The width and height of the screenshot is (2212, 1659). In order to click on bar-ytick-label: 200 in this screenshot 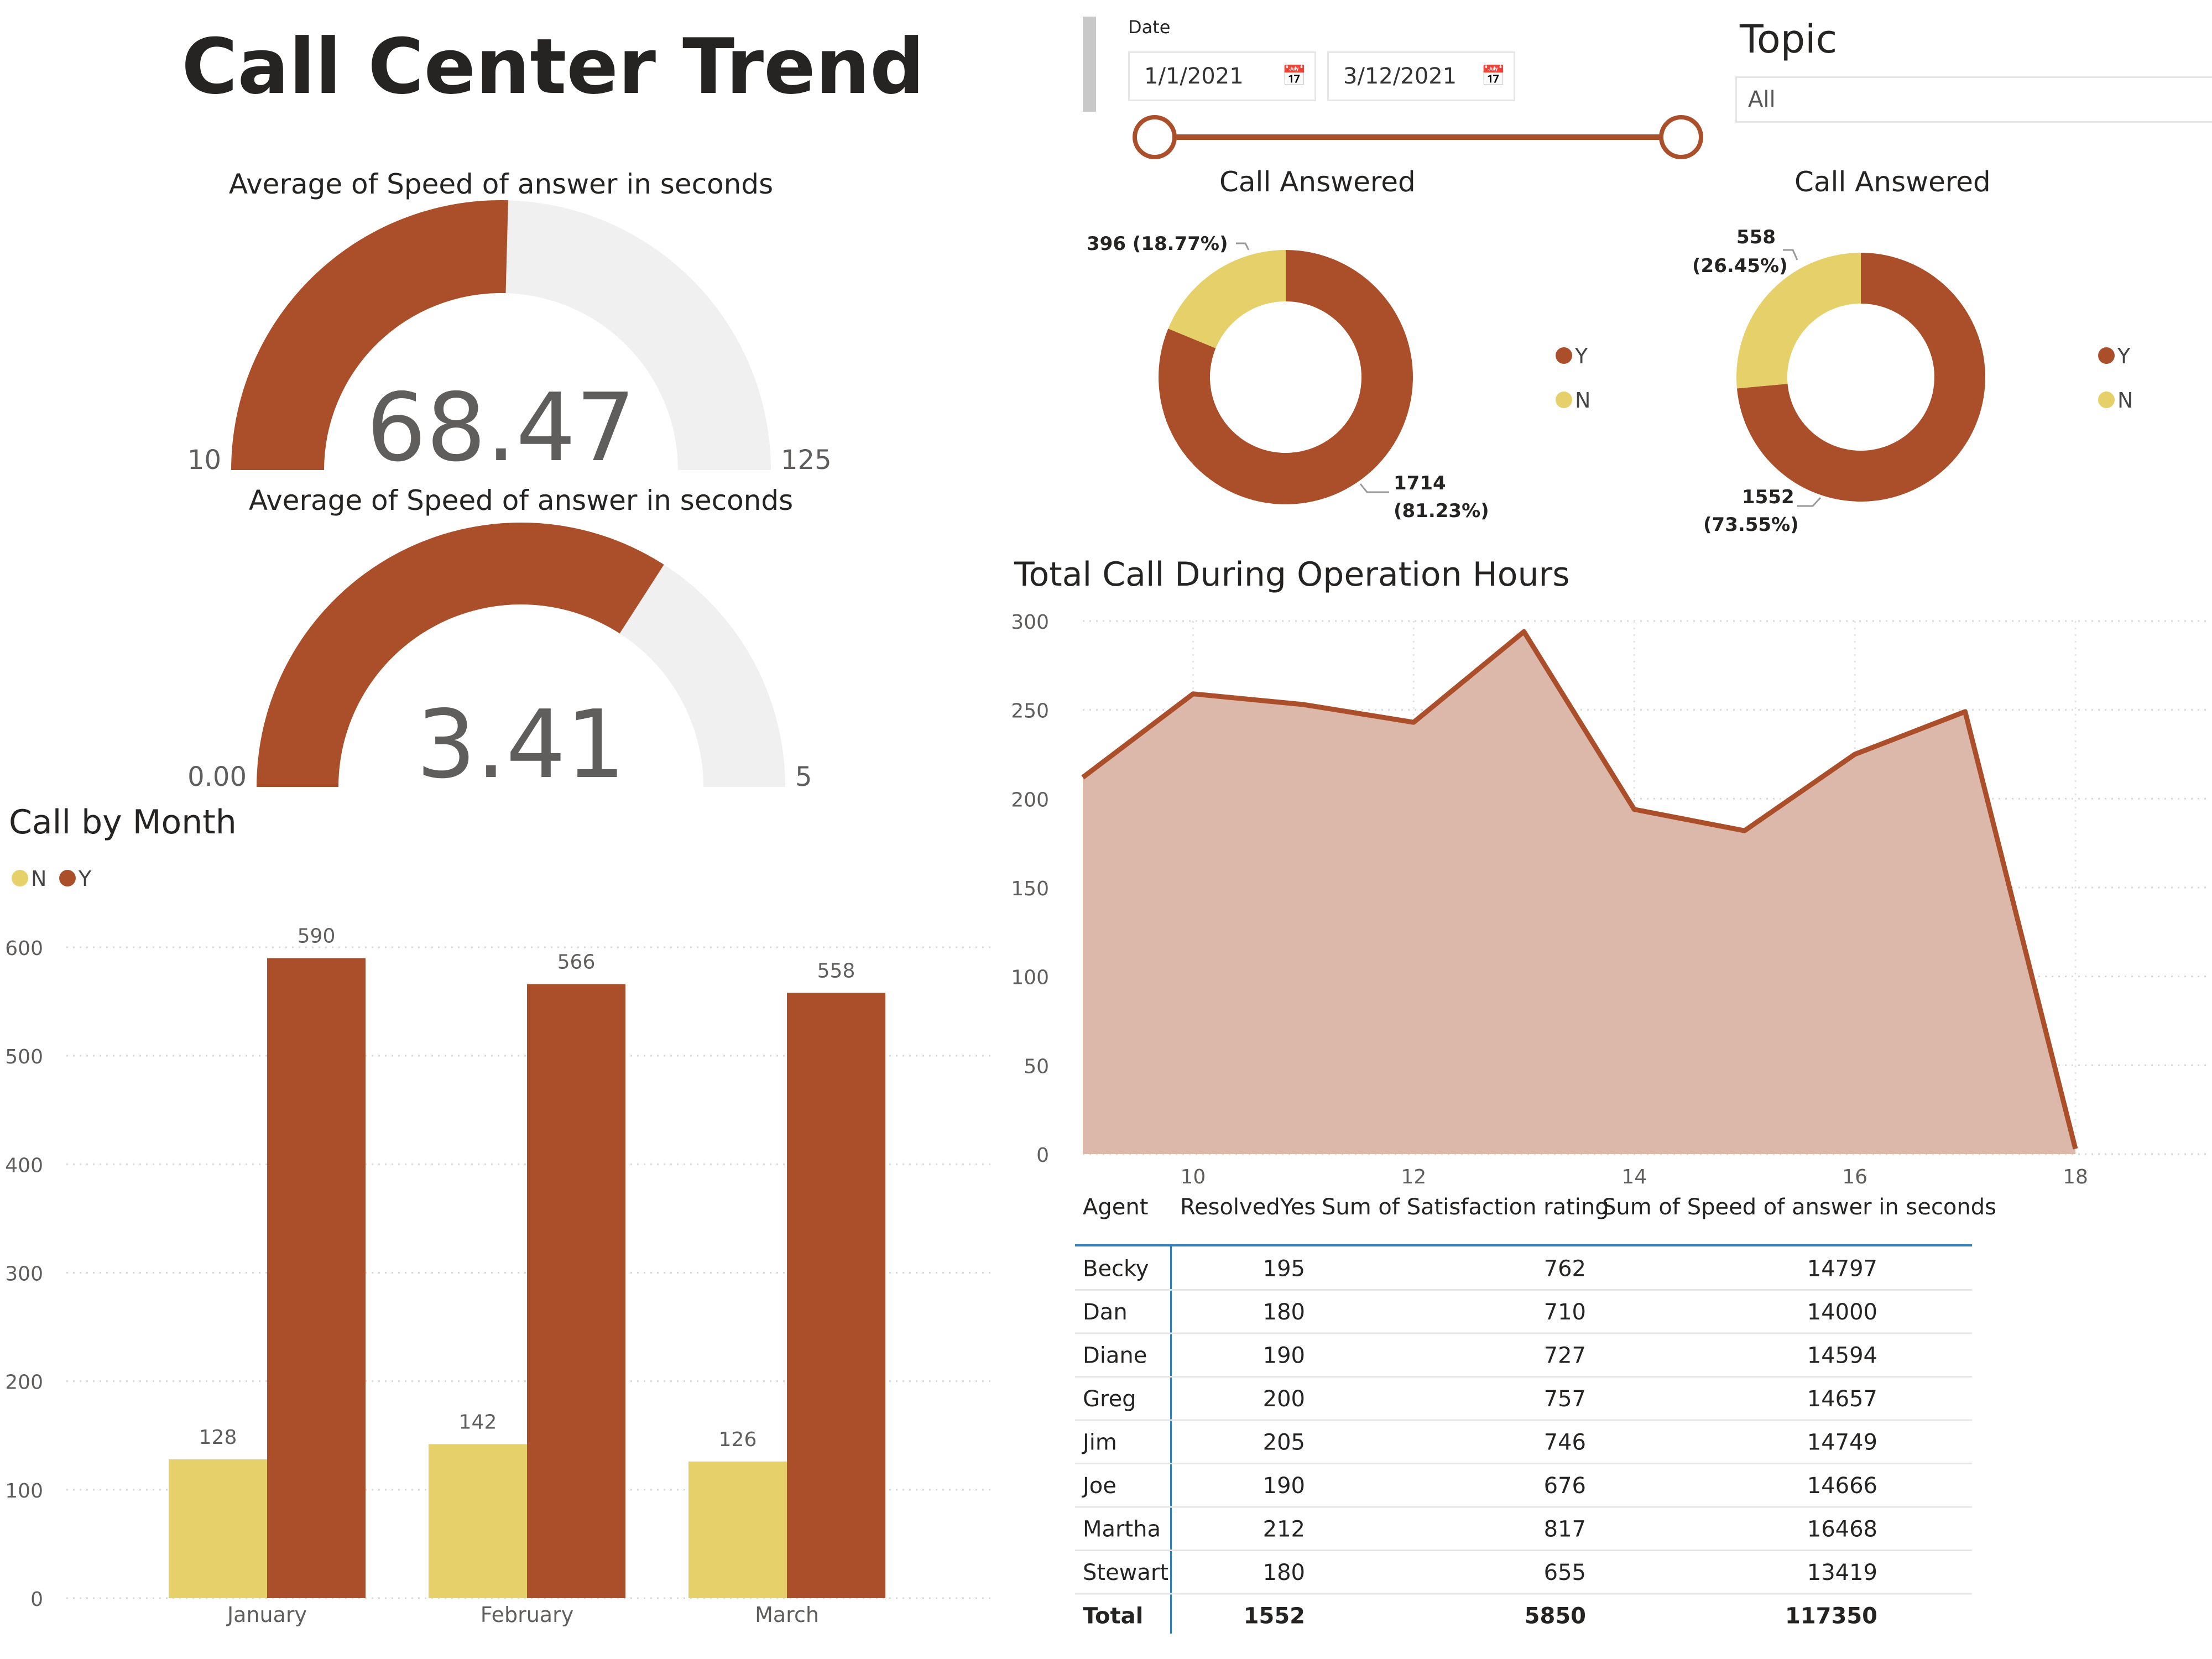, I will do `click(24, 1383)`.